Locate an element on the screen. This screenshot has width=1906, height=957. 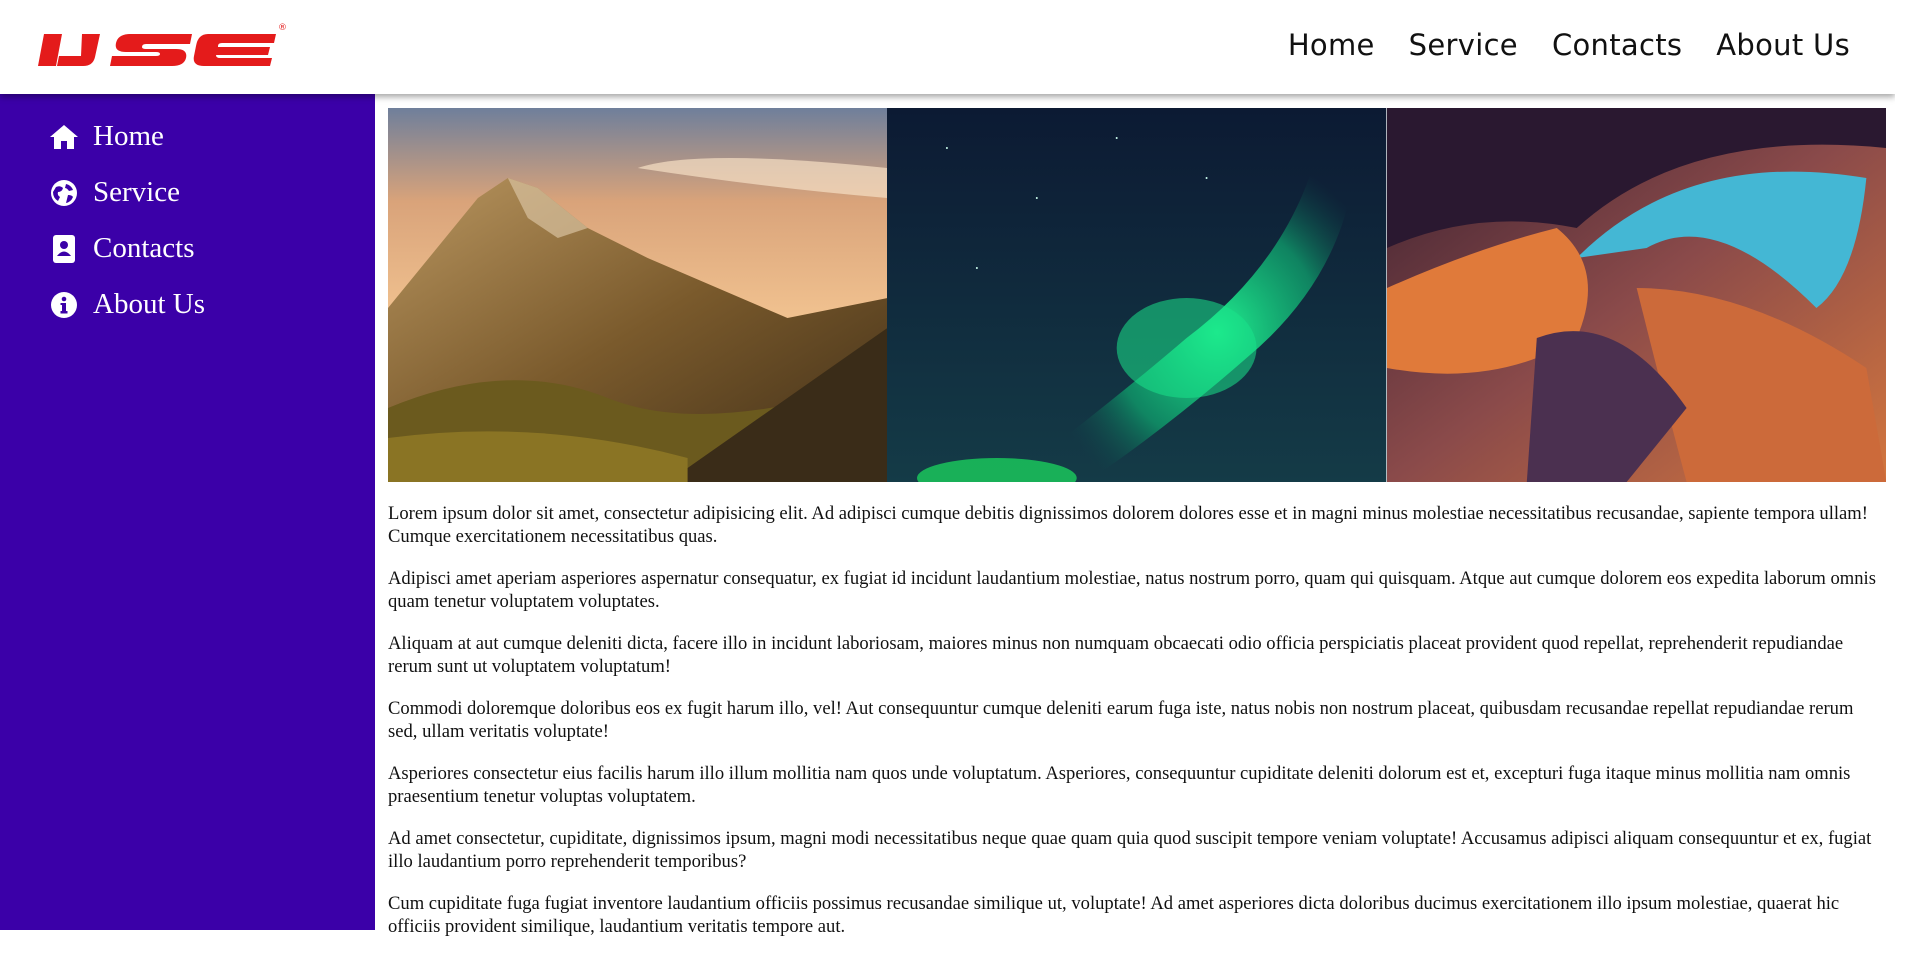
sidebar-item-label: Service is located at coordinates (136, 192).